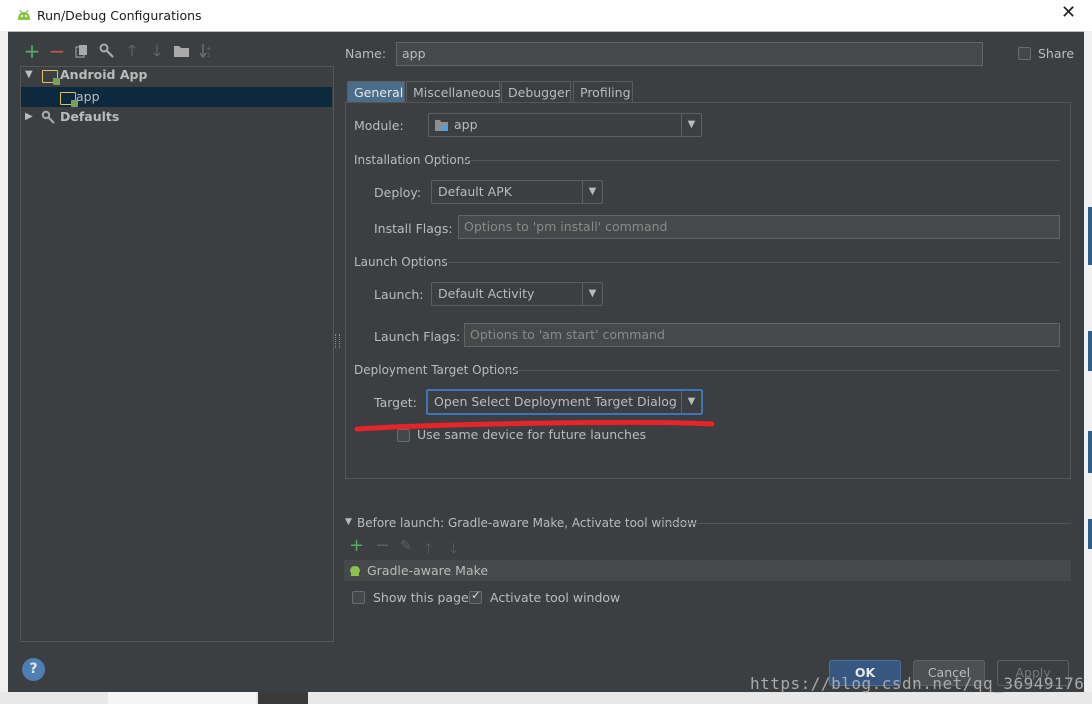 The height and width of the screenshot is (704, 1092). I want to click on tree-item-app: app, so click(176, 97).